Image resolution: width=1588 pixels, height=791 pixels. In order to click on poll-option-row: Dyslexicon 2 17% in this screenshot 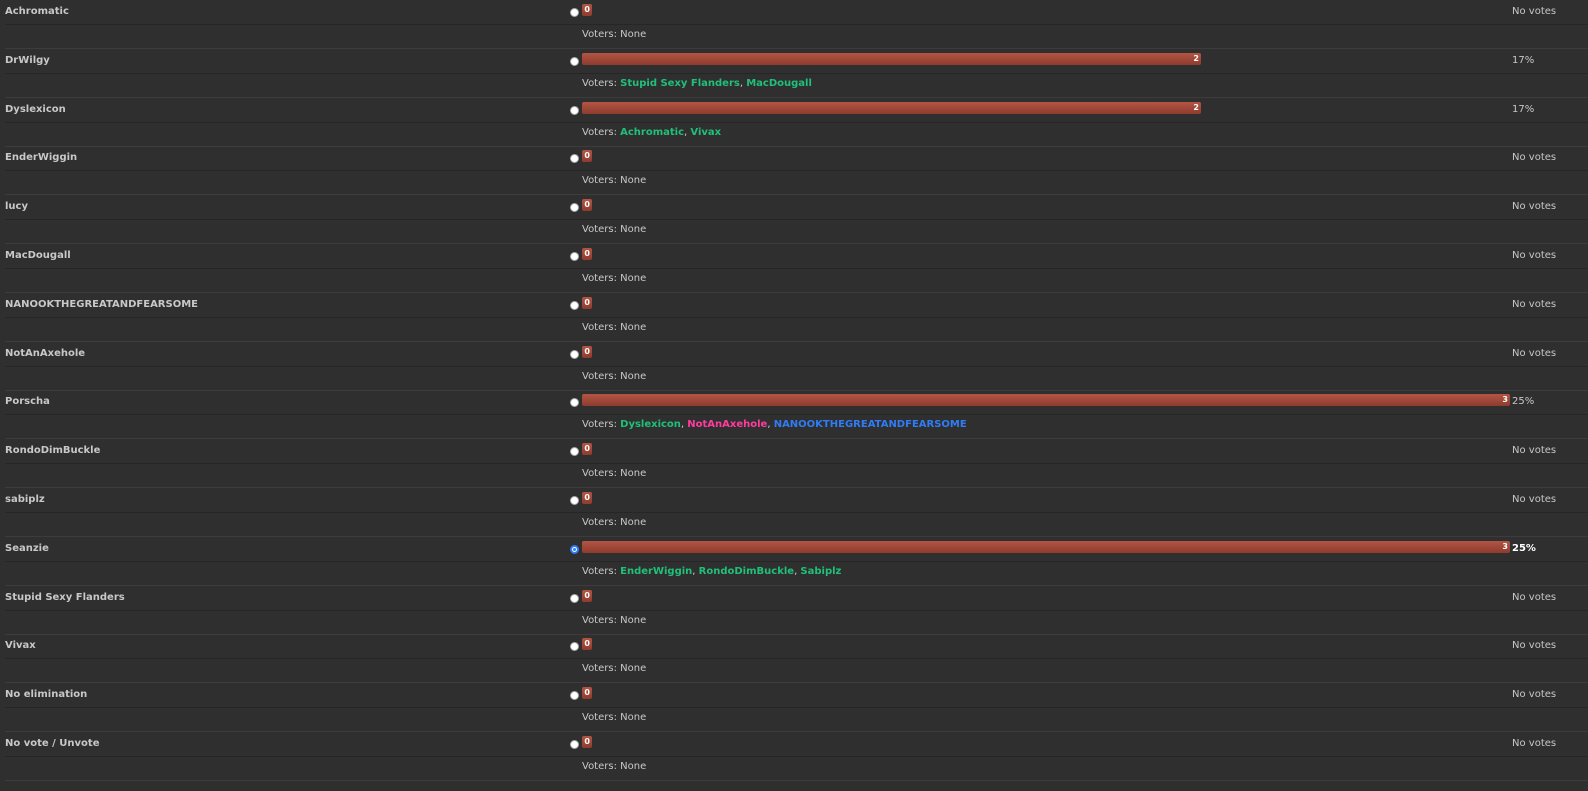, I will do `click(796, 110)`.